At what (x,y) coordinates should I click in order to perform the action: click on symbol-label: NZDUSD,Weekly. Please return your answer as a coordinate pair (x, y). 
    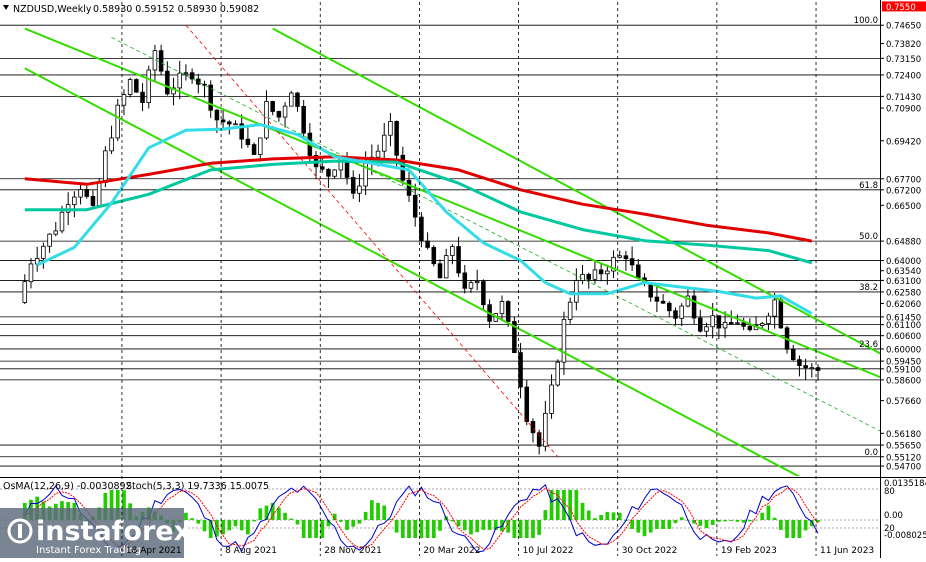
    Looking at the image, I should click on (52, 9).